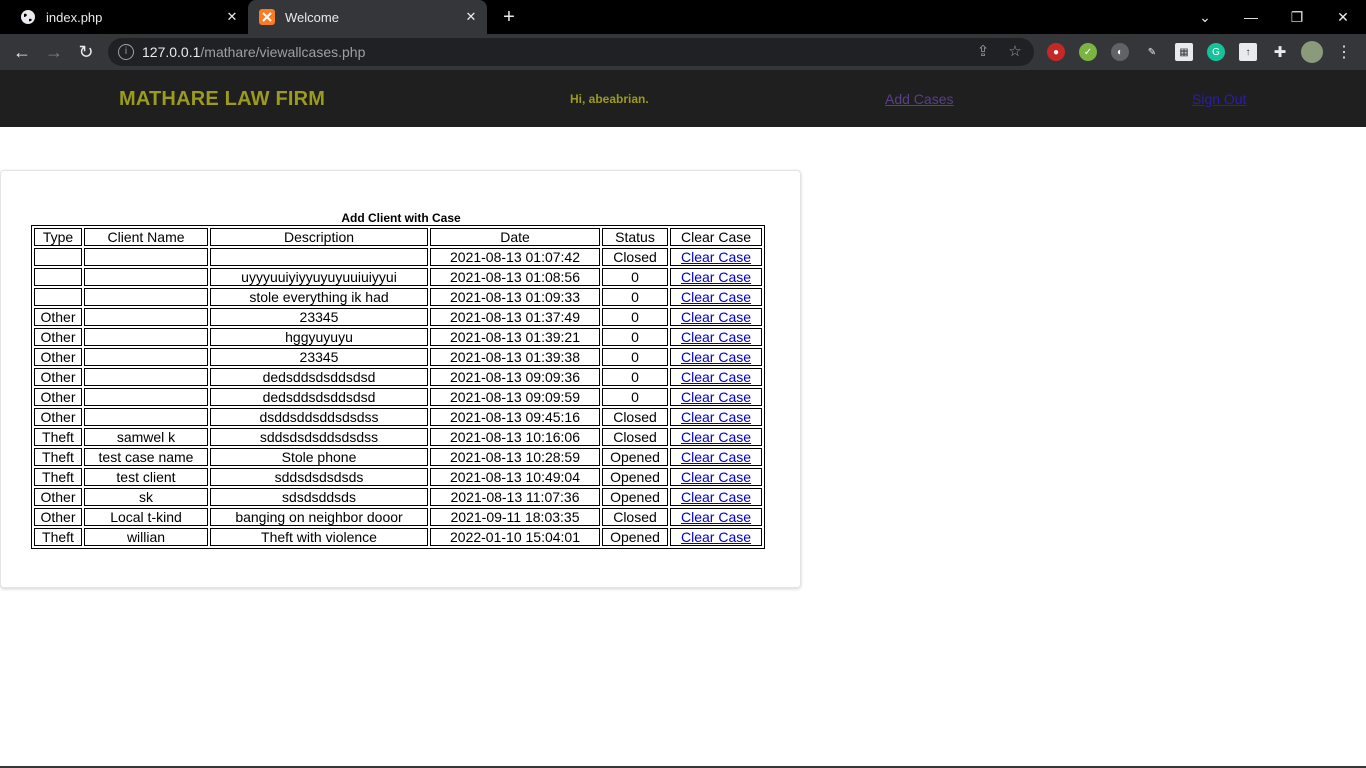 The height and width of the screenshot is (768, 1366). What do you see at coordinates (126, 52) in the screenshot?
I see `site-info-icon: i` at bounding box center [126, 52].